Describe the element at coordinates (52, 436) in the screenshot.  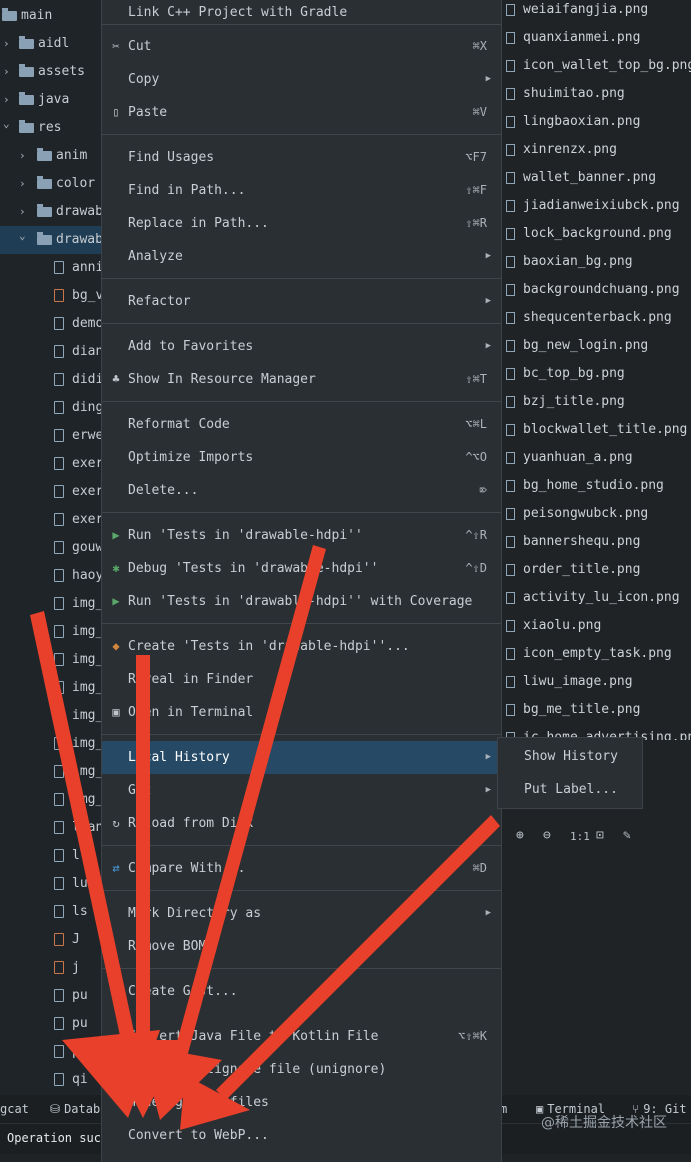
I see `tree-item: erwe` at that location.